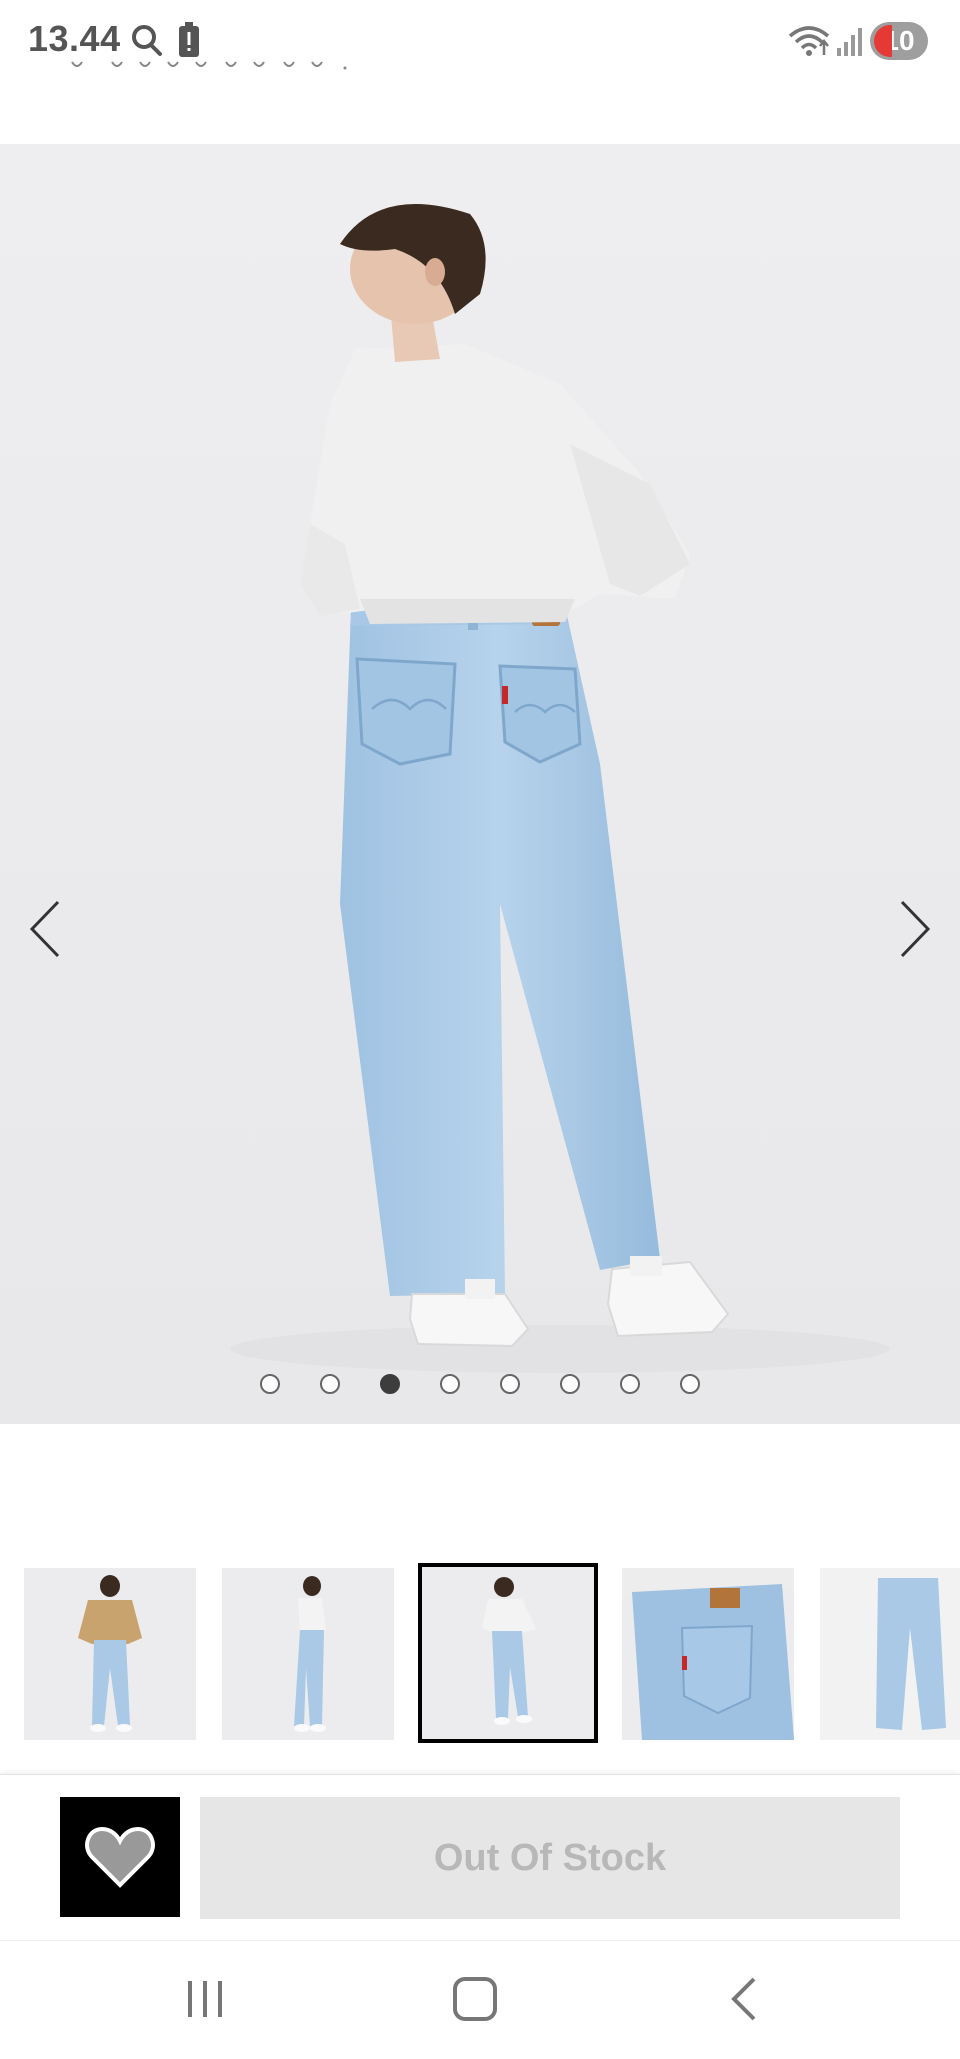 This screenshot has width=960, height=2059. Describe the element at coordinates (44, 929) in the screenshot. I see `chevron-left-icon` at that location.